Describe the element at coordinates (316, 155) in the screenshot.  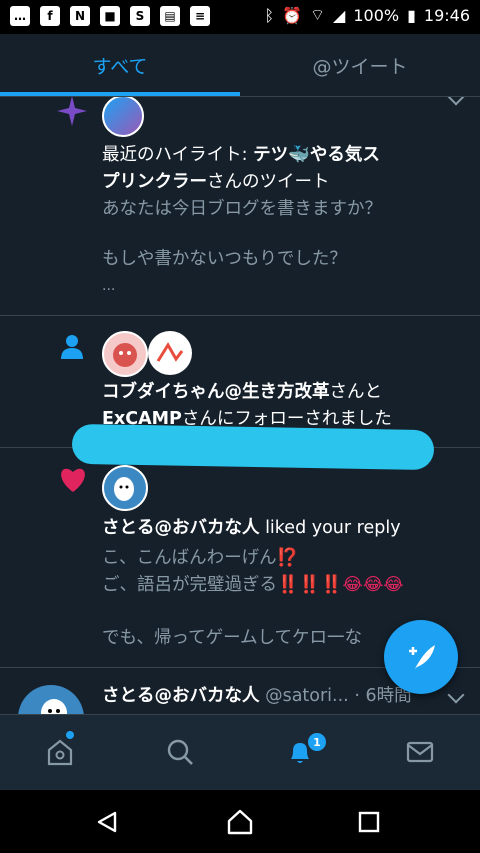
I see `user-name: テツ🐳やる気ス` at that location.